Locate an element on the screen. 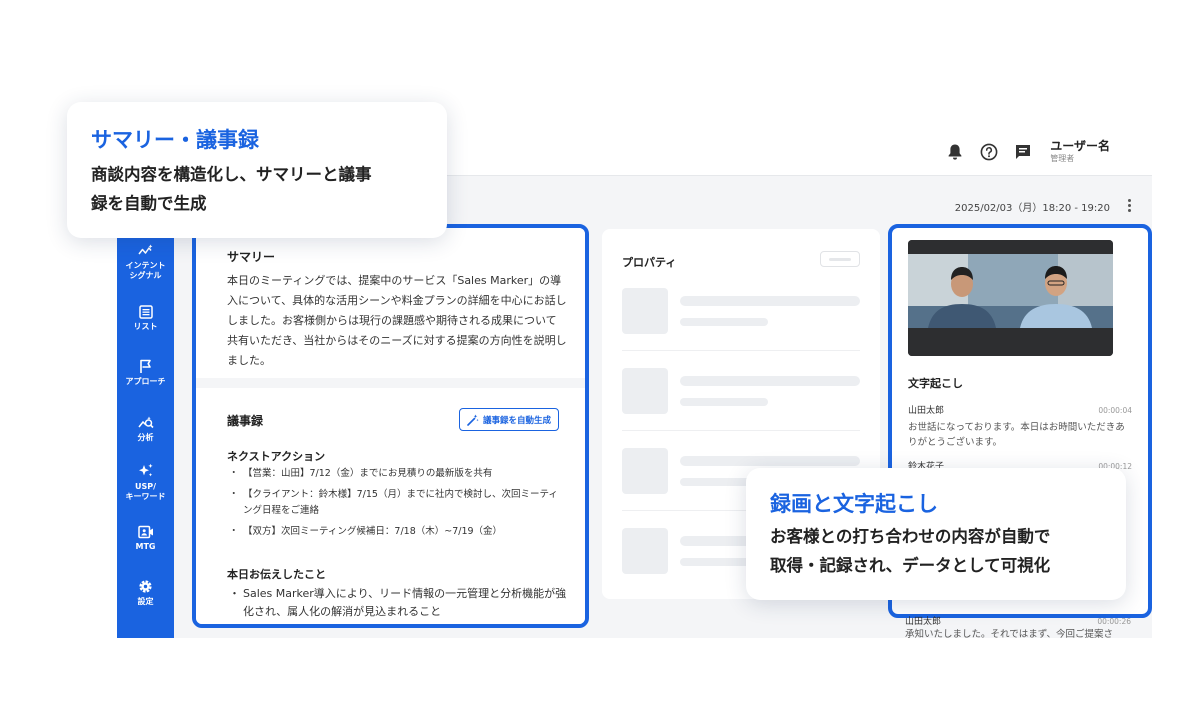 This screenshot has width=1181, height=711. sidebar-item-intent-signal: インテント シグナル is located at coordinates (145, 262).